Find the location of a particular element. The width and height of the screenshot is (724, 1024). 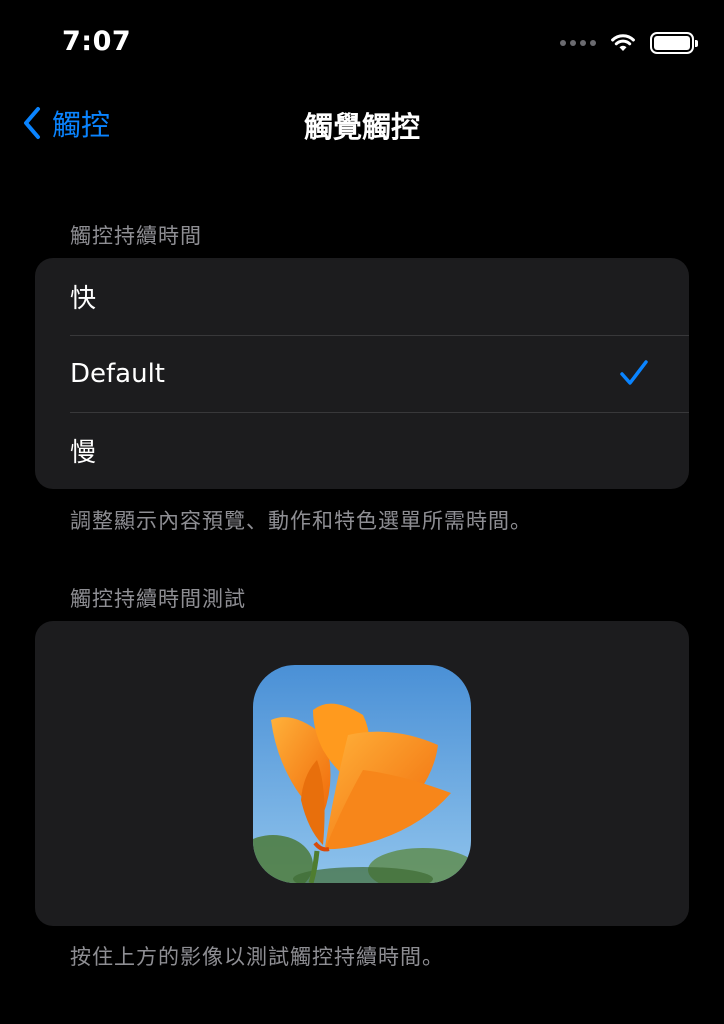

duration-option-slow: 慢 is located at coordinates (362, 450).